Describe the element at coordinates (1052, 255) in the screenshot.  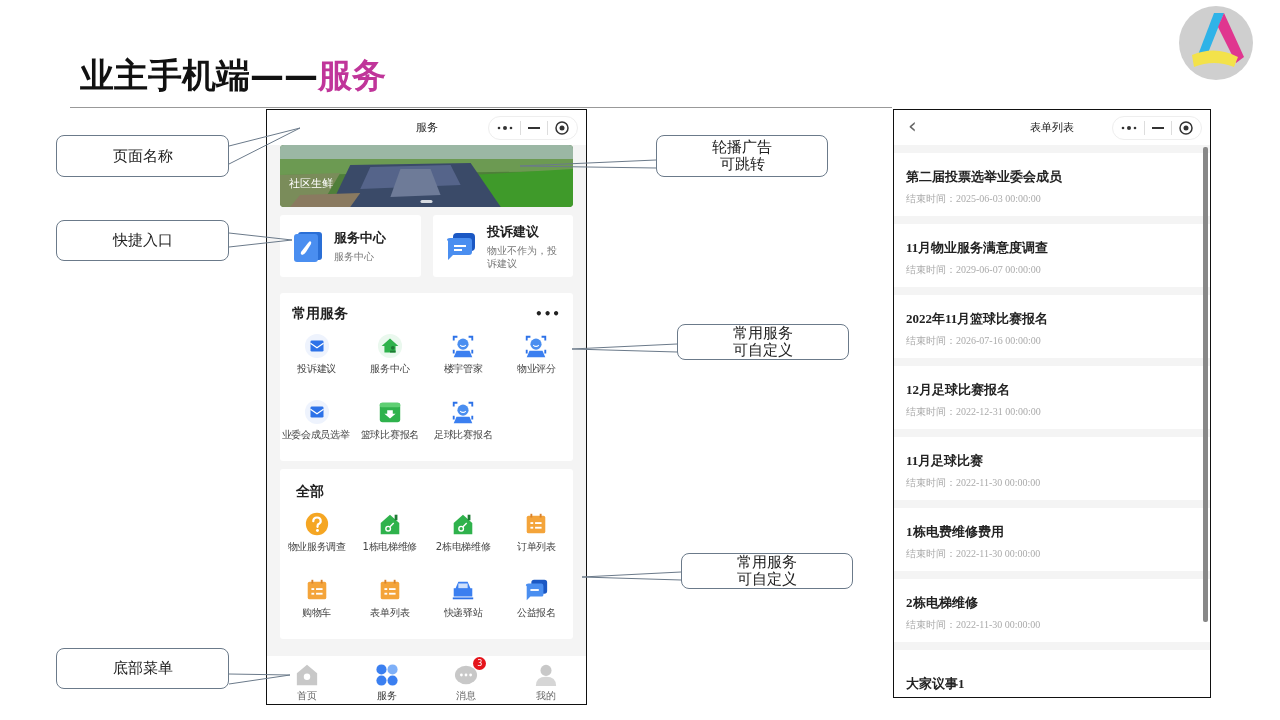
I see `form-list-item: 11月物业服务满意度调查 结束时间：2029-06-07 00:00:00` at that location.